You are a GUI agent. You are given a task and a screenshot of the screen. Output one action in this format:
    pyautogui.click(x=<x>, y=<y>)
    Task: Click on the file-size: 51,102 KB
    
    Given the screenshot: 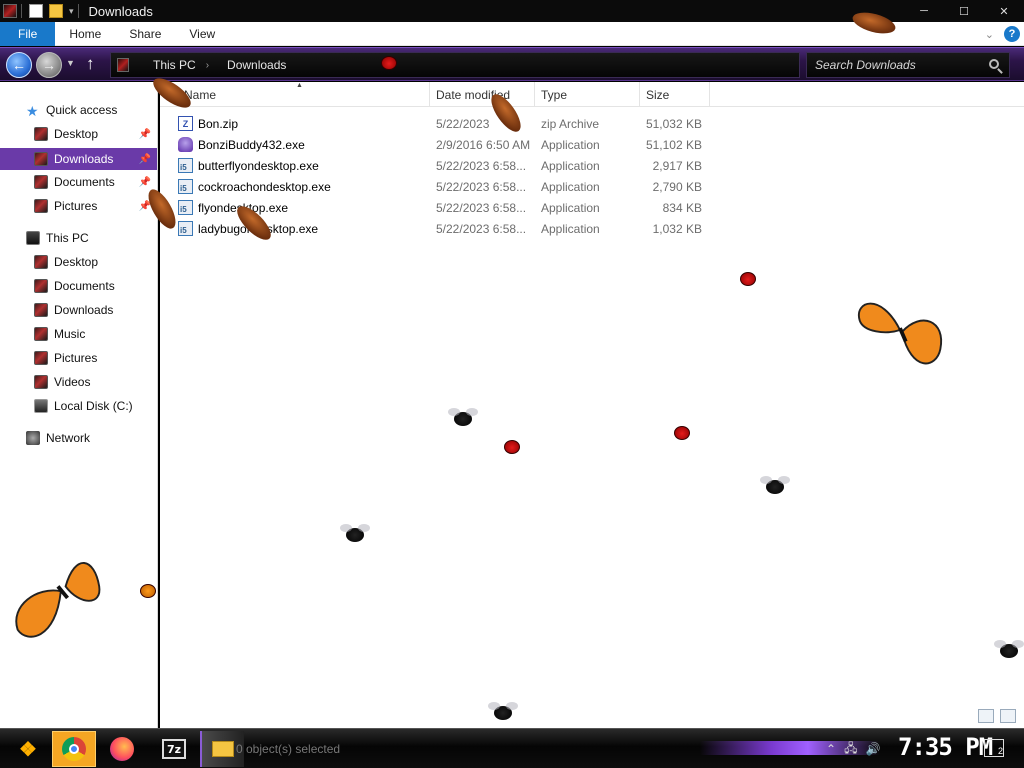 What is the action you would take?
    pyautogui.click(x=673, y=144)
    